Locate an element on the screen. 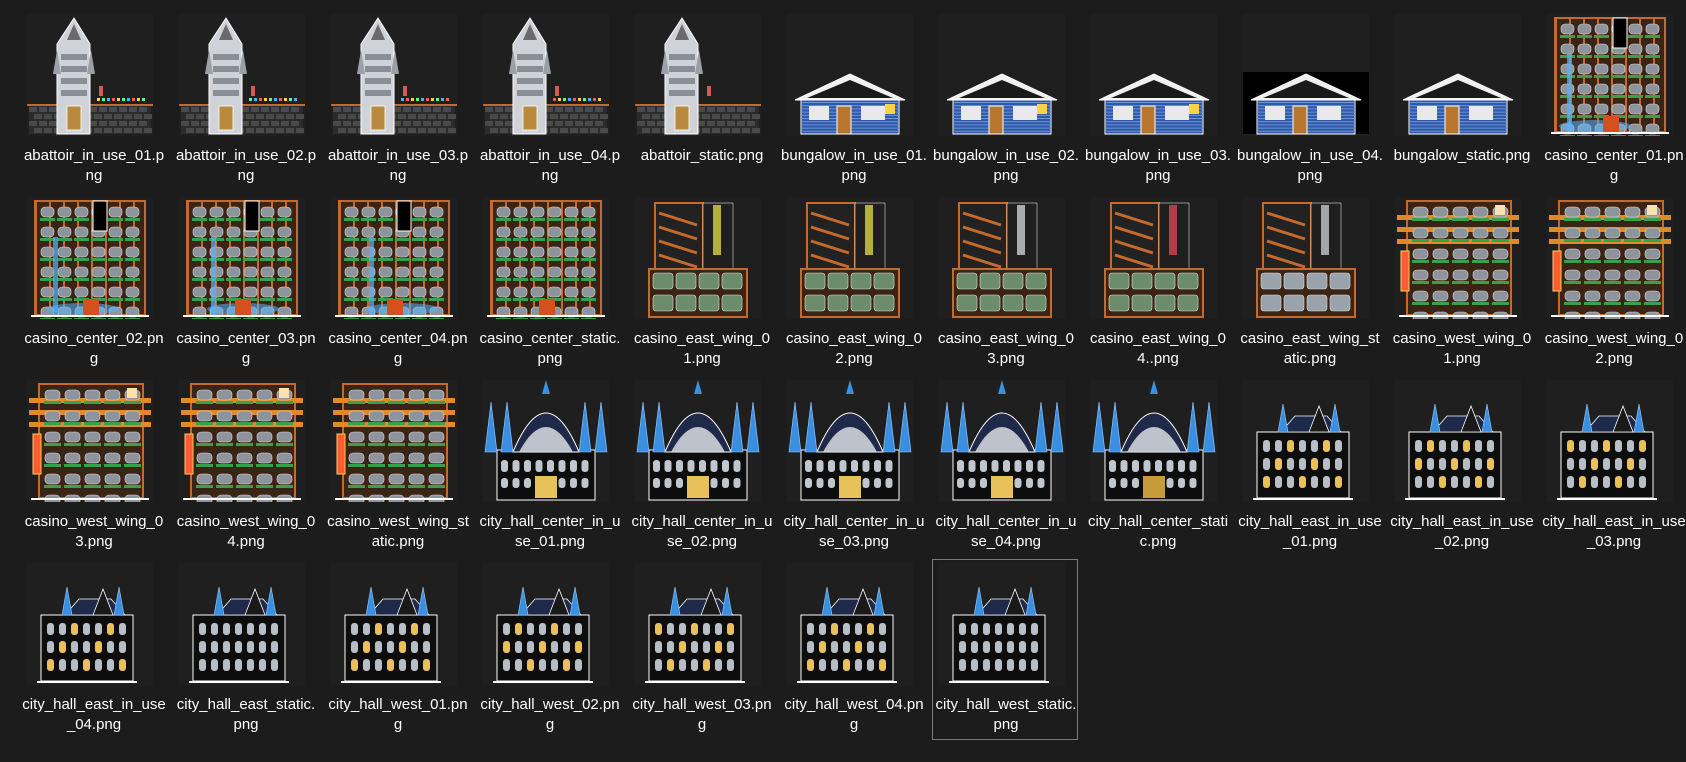 This screenshot has width=1686, height=762. file-tile: city_hall_west_04.png is located at coordinates (853, 649).